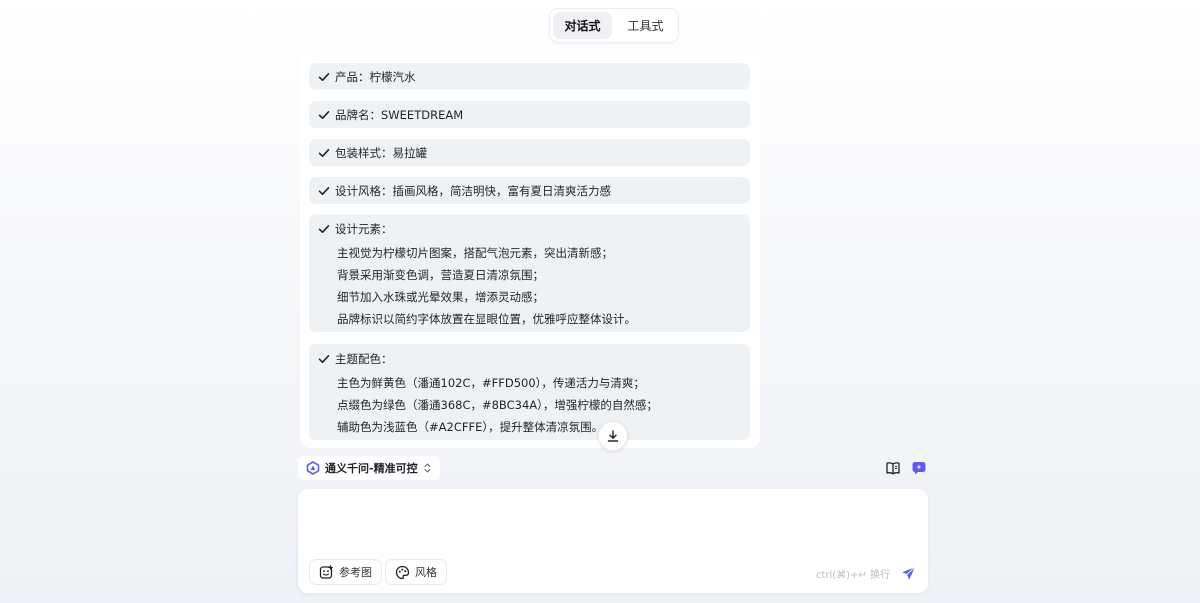 This screenshot has height=603, width=1200. What do you see at coordinates (375, 76) in the screenshot?
I see `spec-item-title: 产品：柠檬汽水` at bounding box center [375, 76].